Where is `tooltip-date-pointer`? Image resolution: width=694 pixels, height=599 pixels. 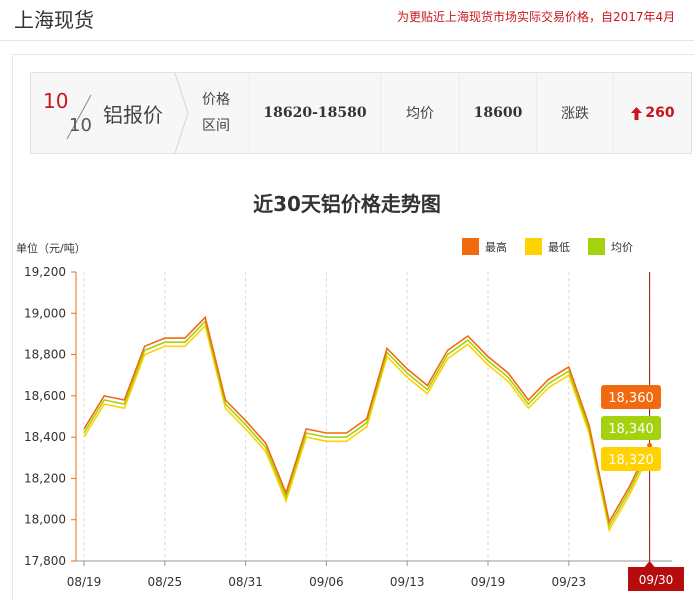
tooltip-date-pointer is located at coordinates (649, 564).